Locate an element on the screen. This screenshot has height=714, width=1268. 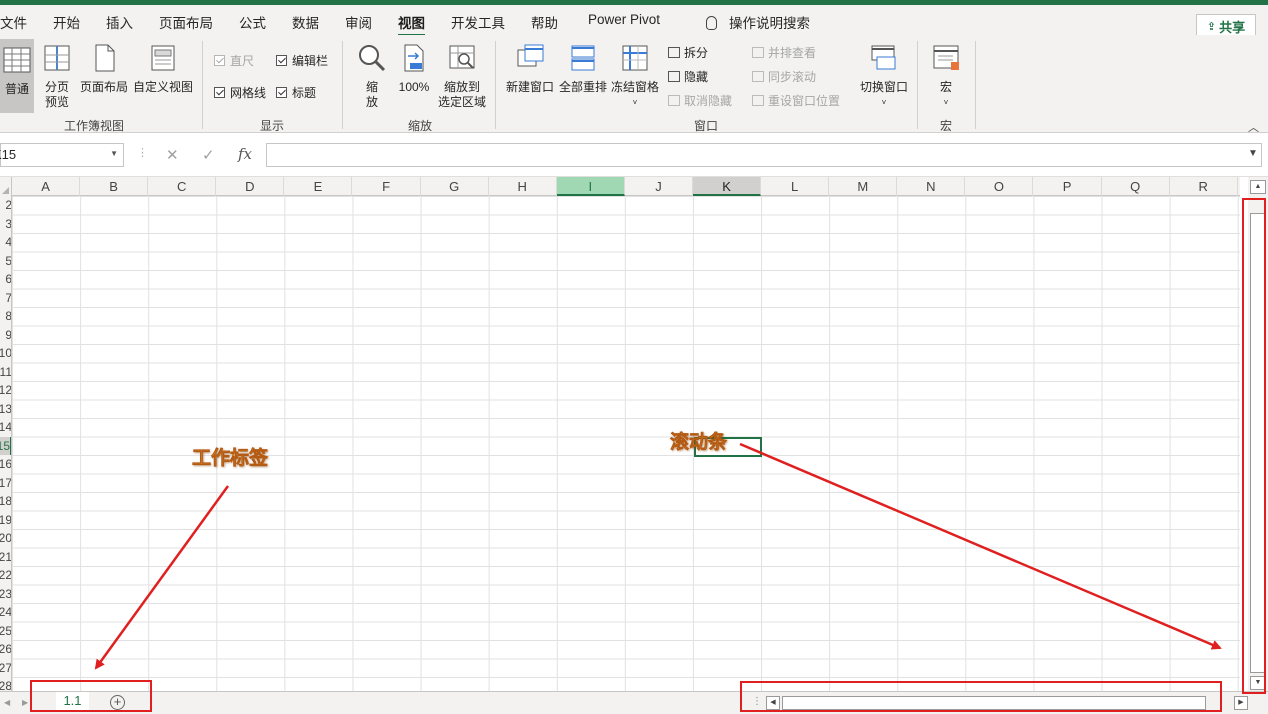
macros-button: 宏 ˅ is located at coordinates (946, 76).